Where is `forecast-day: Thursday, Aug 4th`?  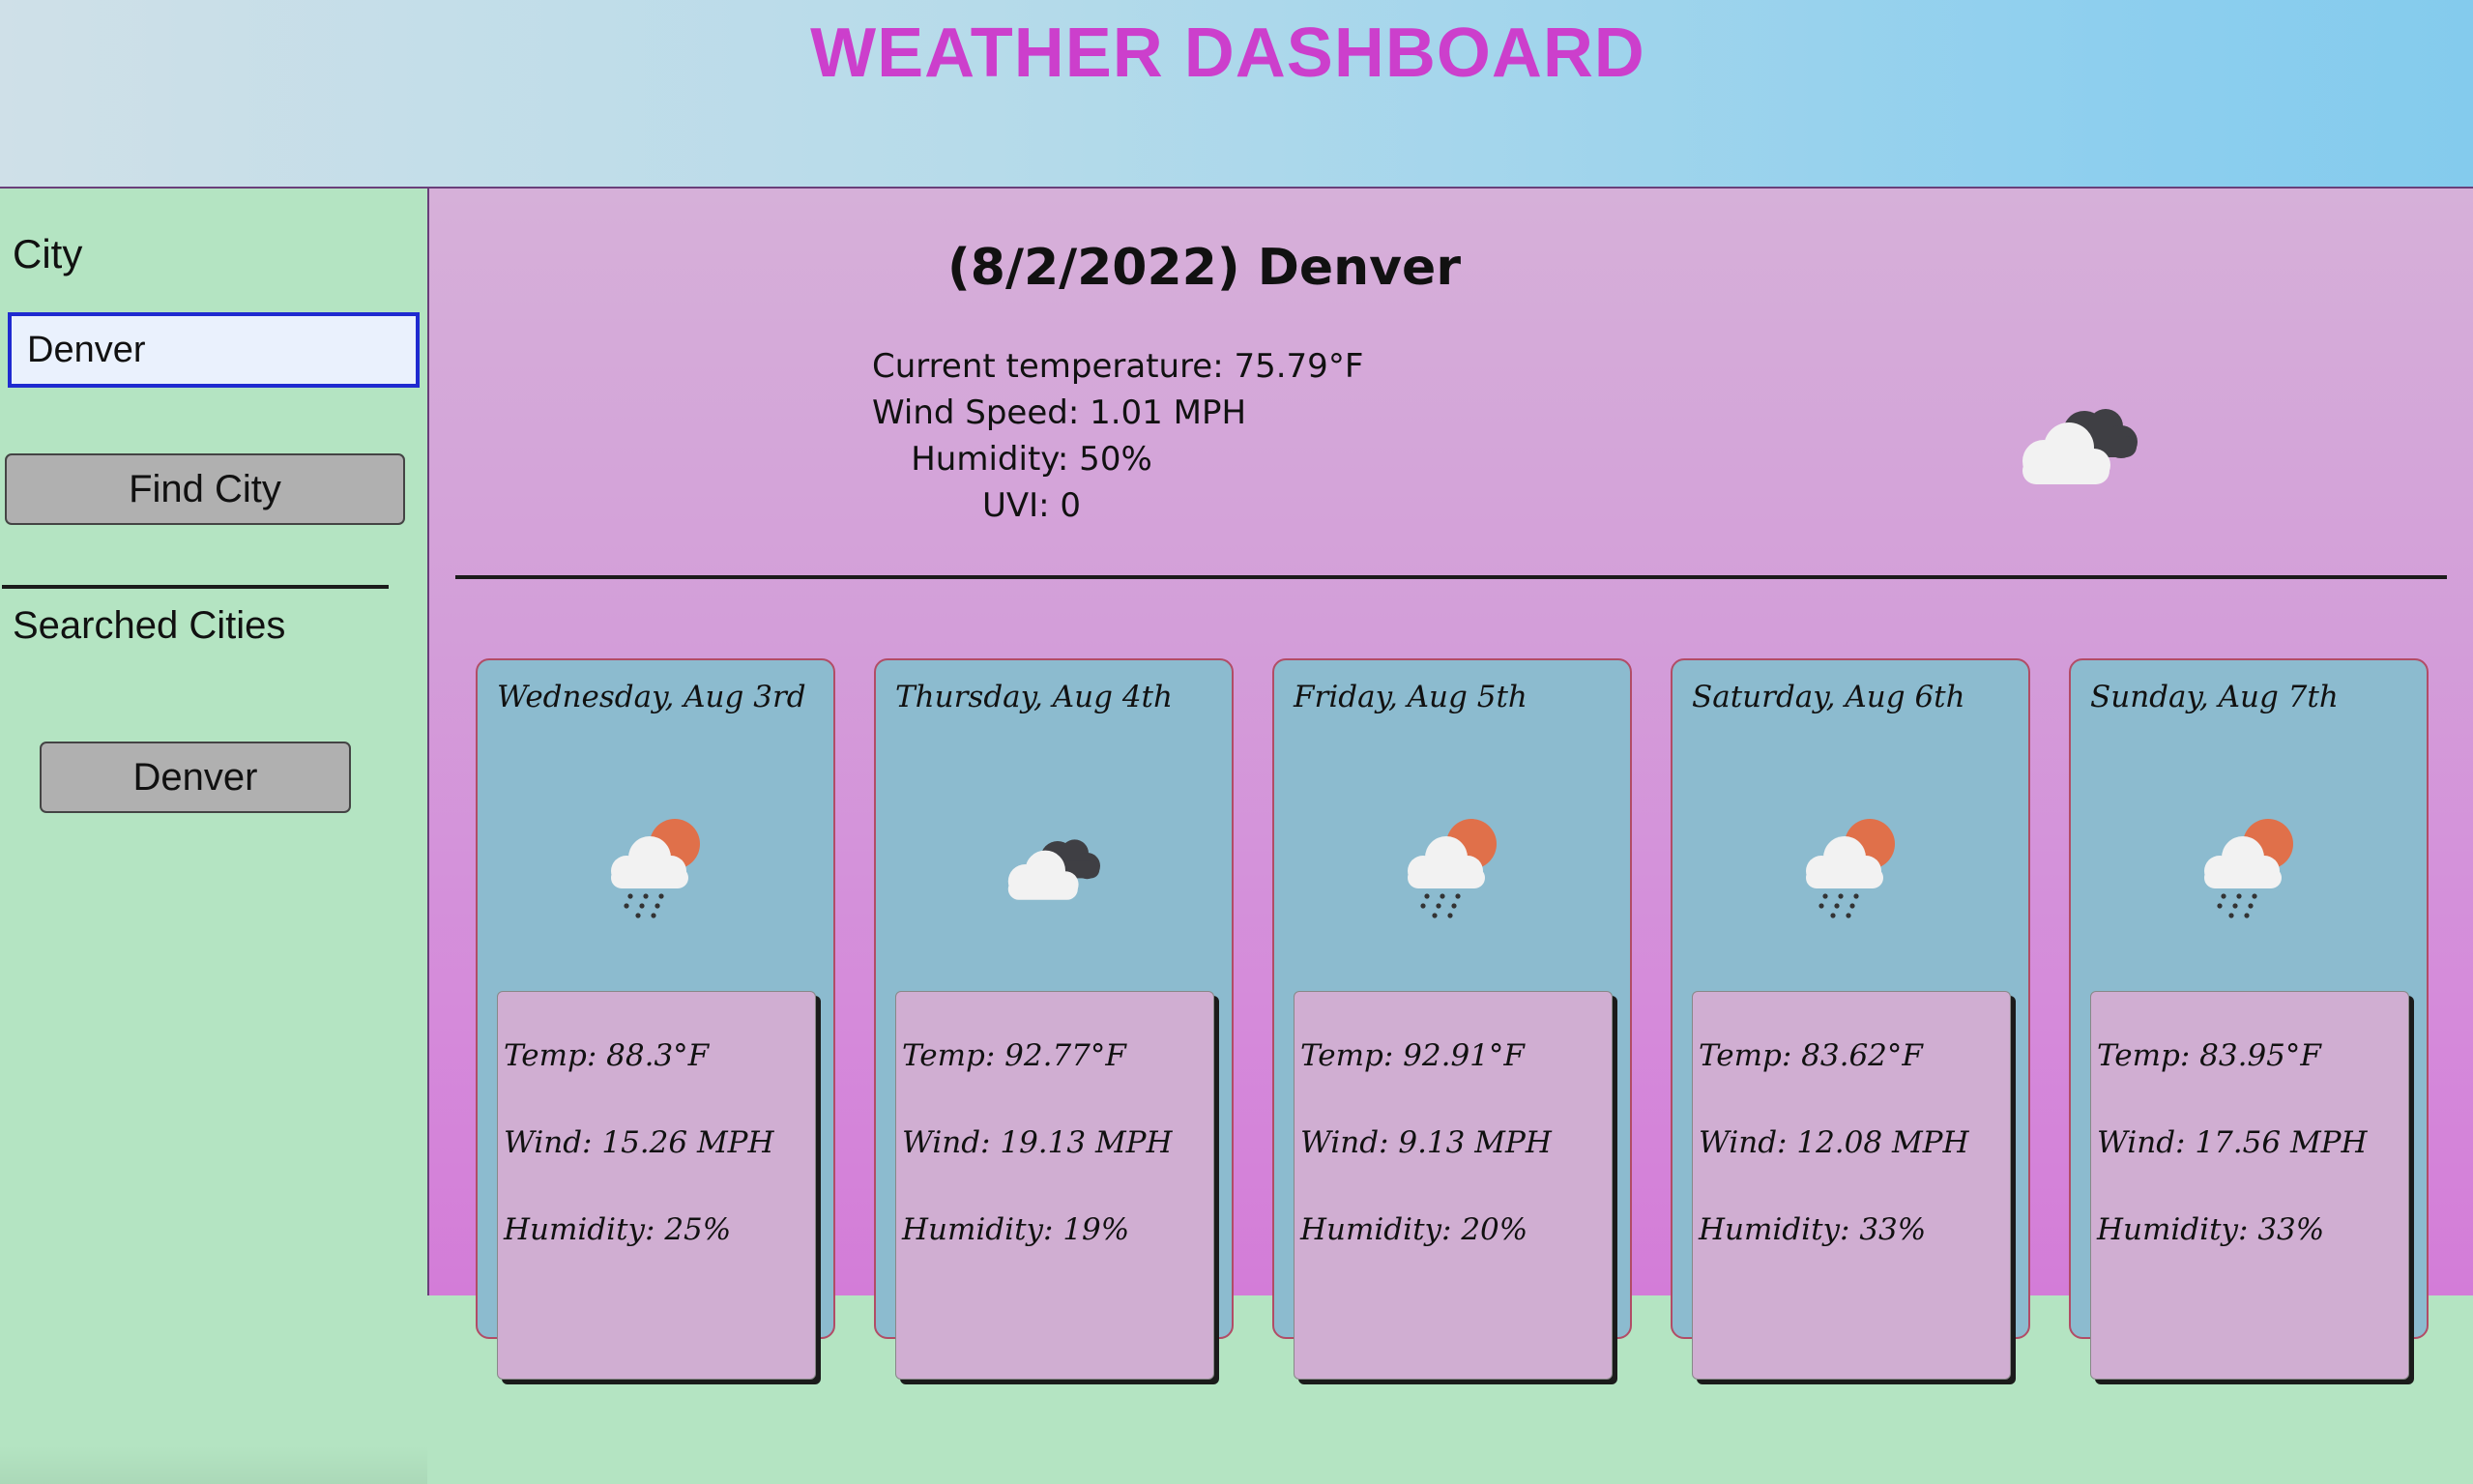
forecast-day: Thursday, Aug 4th is located at coordinates (1034, 697).